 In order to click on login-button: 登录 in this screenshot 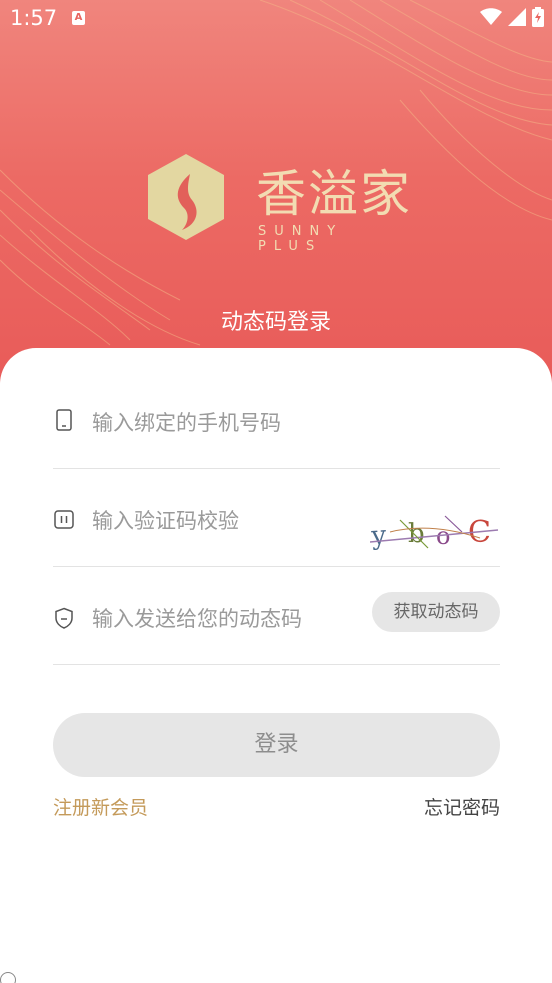, I will do `click(276, 745)`.